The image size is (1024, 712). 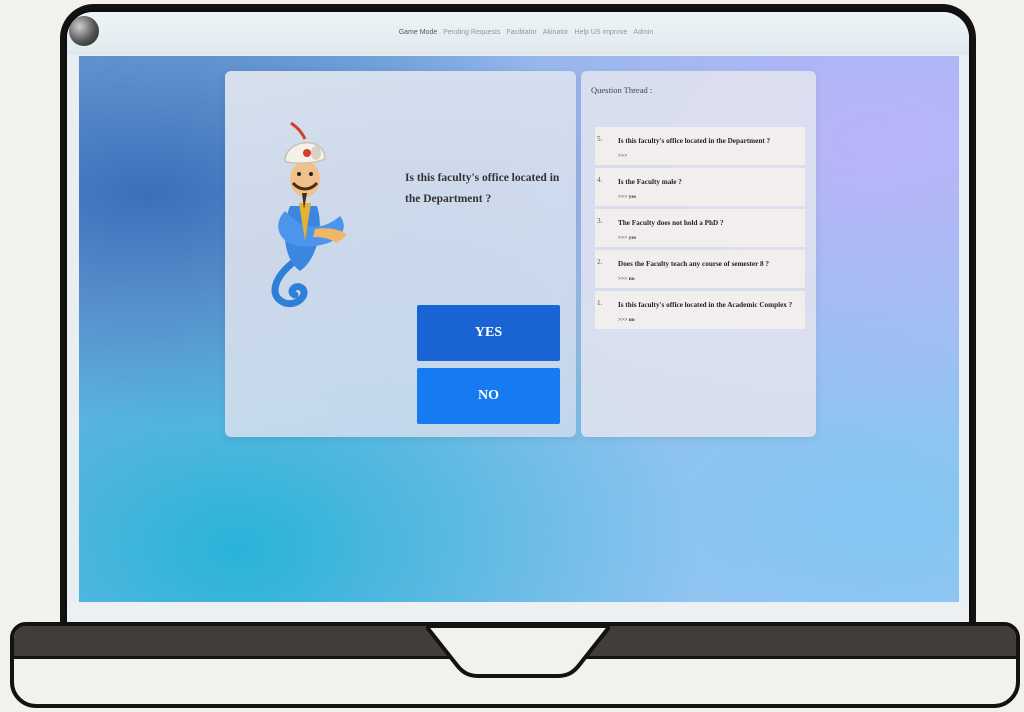 What do you see at coordinates (471, 32) in the screenshot?
I see `nav-pending-requests: Pending Requests` at bounding box center [471, 32].